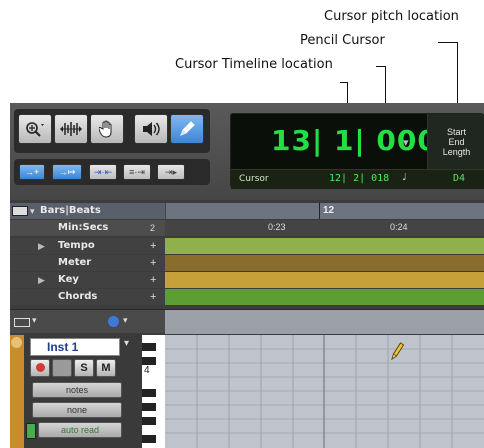 This screenshot has width=484, height=448. I want to click on cursor-timeline-value: 12| 2| 018, so click(359, 178).